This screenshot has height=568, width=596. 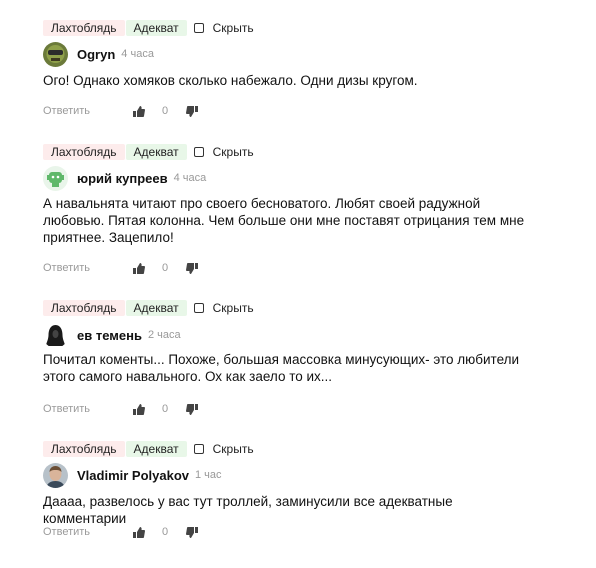 I want to click on hooded-figure-avatar, so click(x=55, y=335).